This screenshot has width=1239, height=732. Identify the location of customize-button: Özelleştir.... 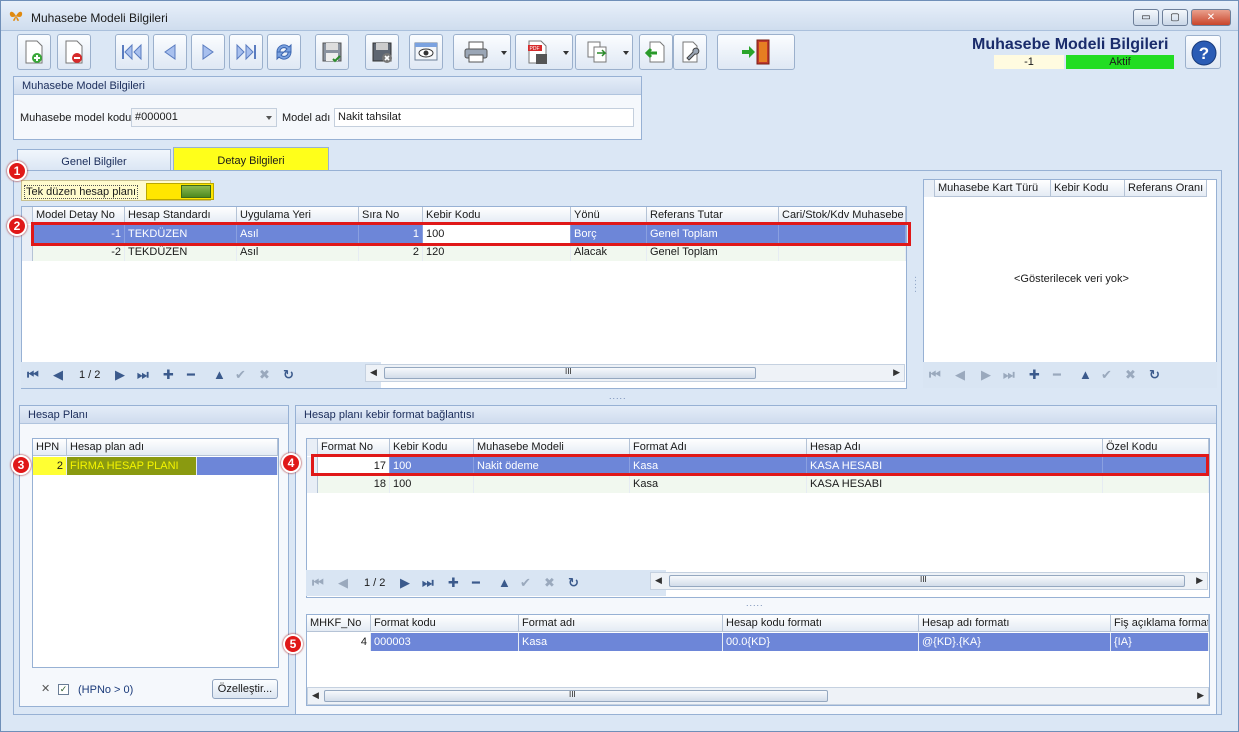
(245, 689).